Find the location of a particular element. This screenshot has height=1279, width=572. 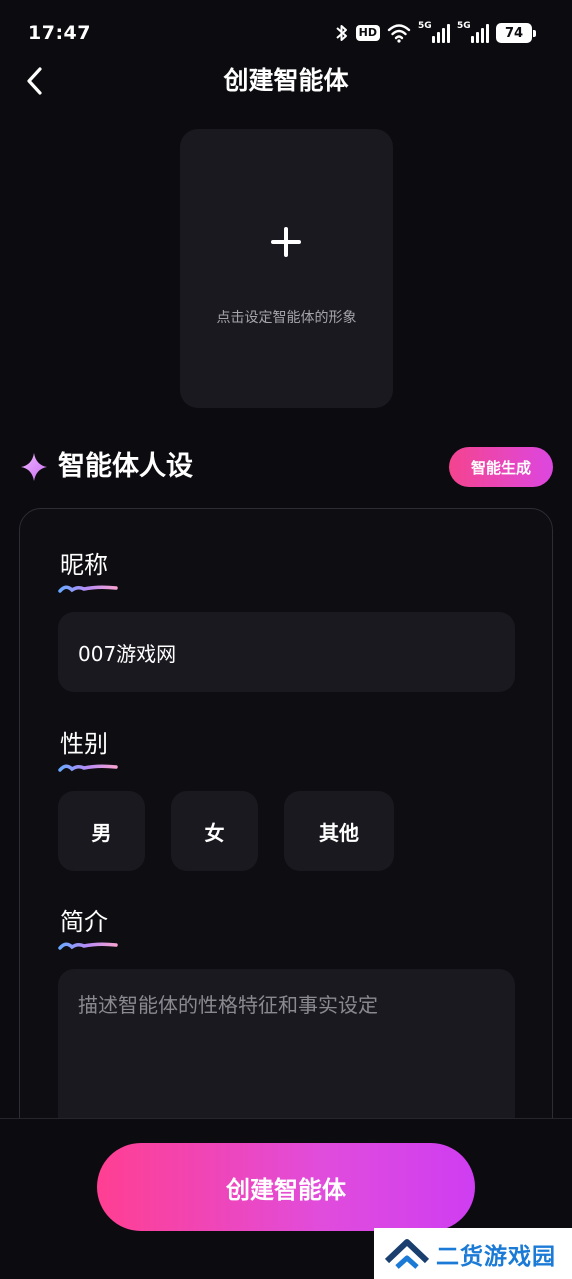

gender-option-male: 男 is located at coordinates (101, 831).